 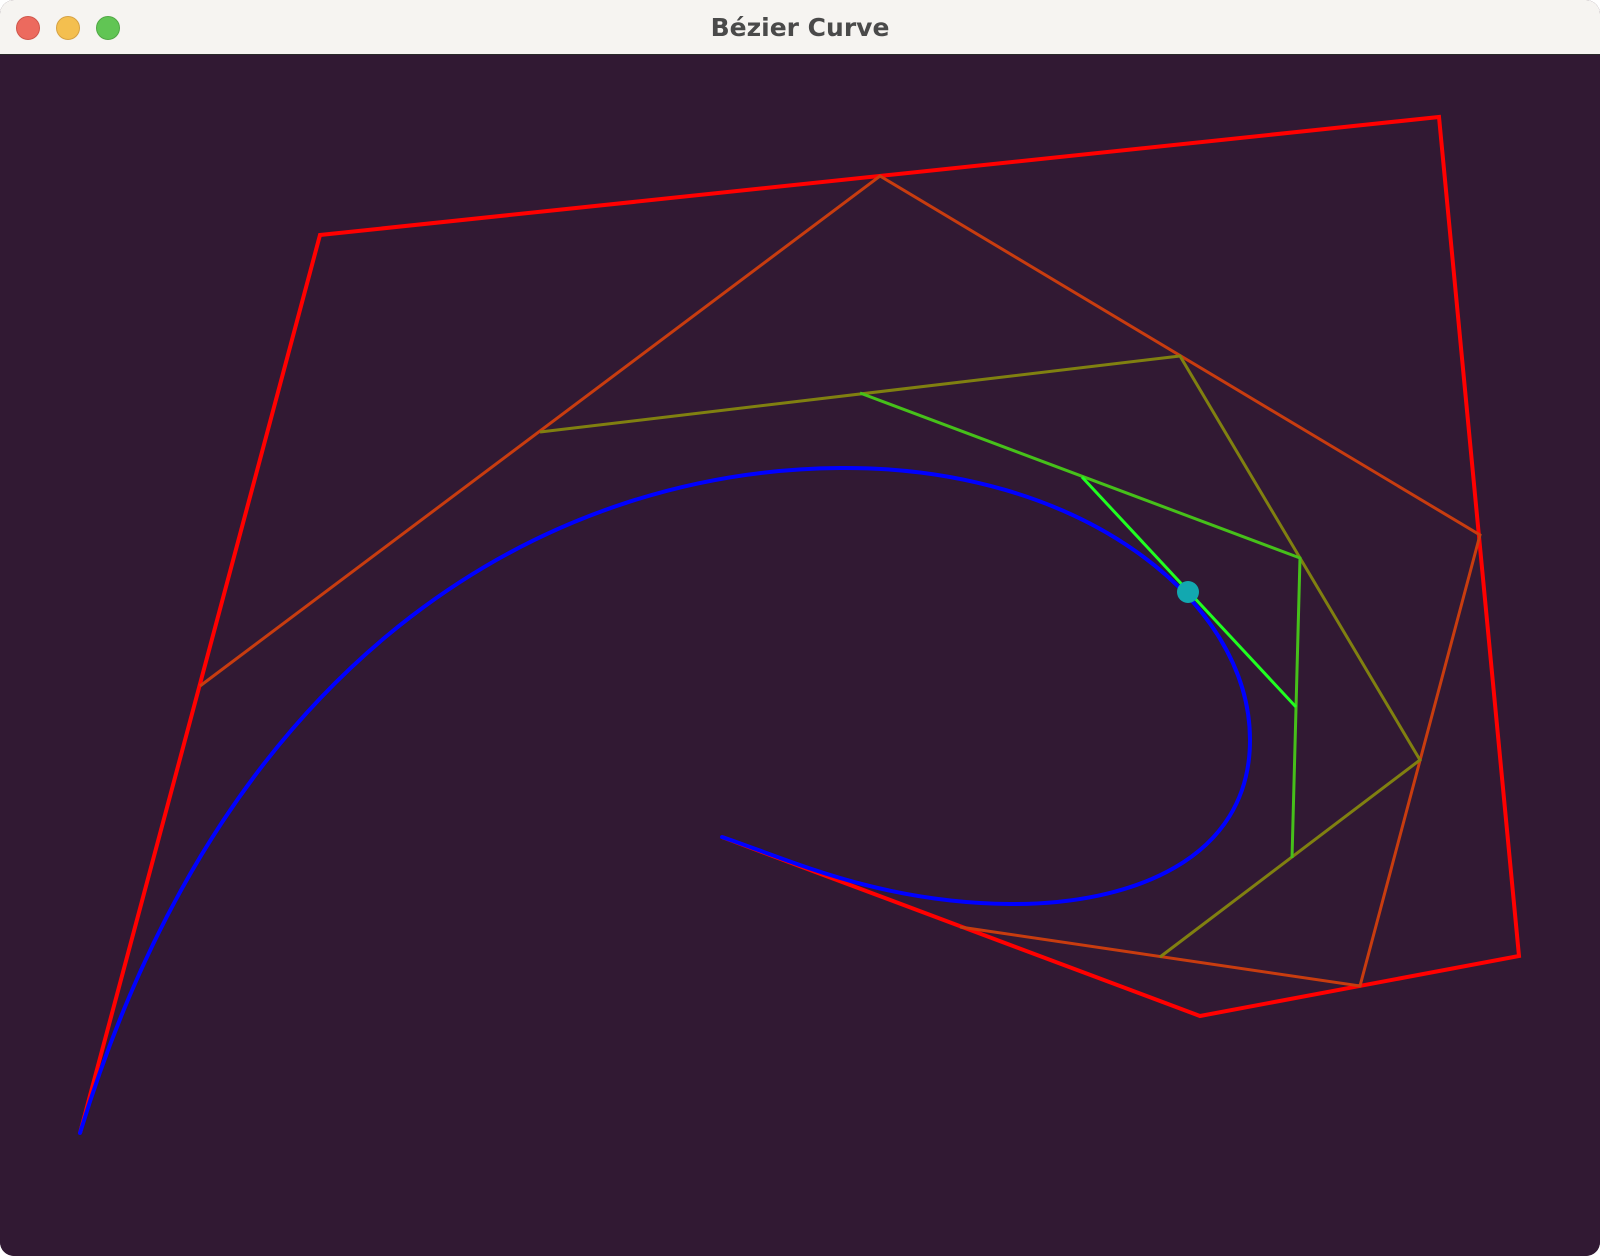 I want to click on window-title: Bézier Curve, so click(x=800, y=27).